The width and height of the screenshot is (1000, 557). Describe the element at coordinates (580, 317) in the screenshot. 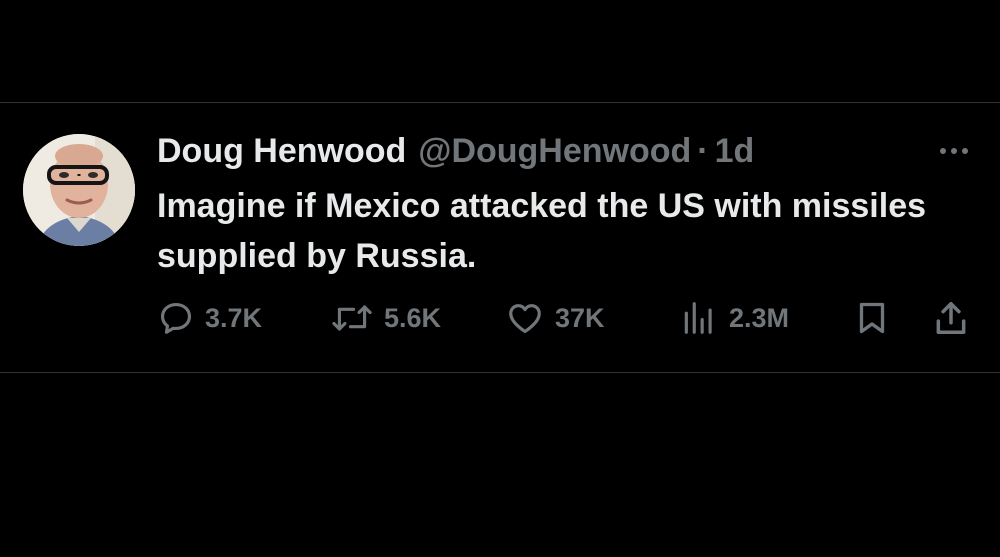

I see `like-count: 37K` at that location.